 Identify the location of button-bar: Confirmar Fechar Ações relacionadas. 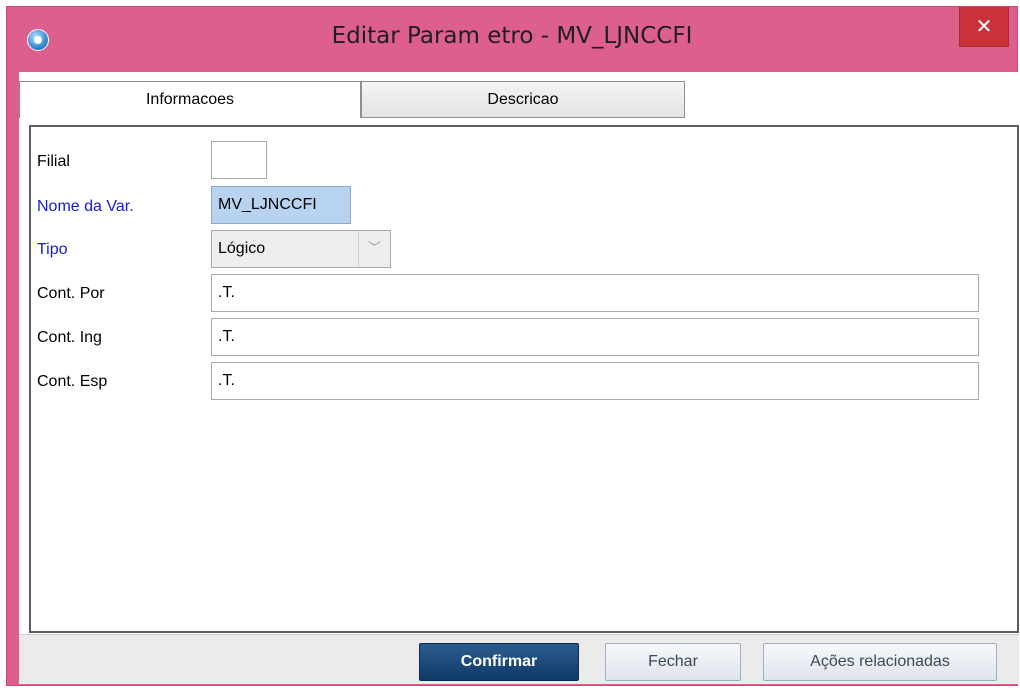
(519, 659).